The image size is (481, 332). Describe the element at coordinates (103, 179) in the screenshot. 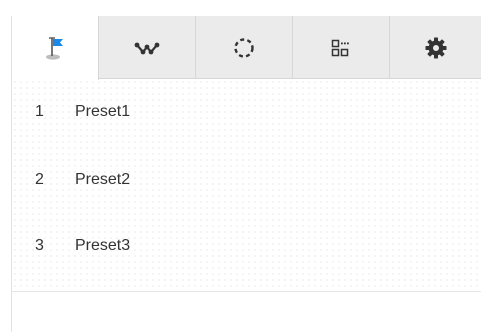

I see `preset-name: Preset2` at that location.